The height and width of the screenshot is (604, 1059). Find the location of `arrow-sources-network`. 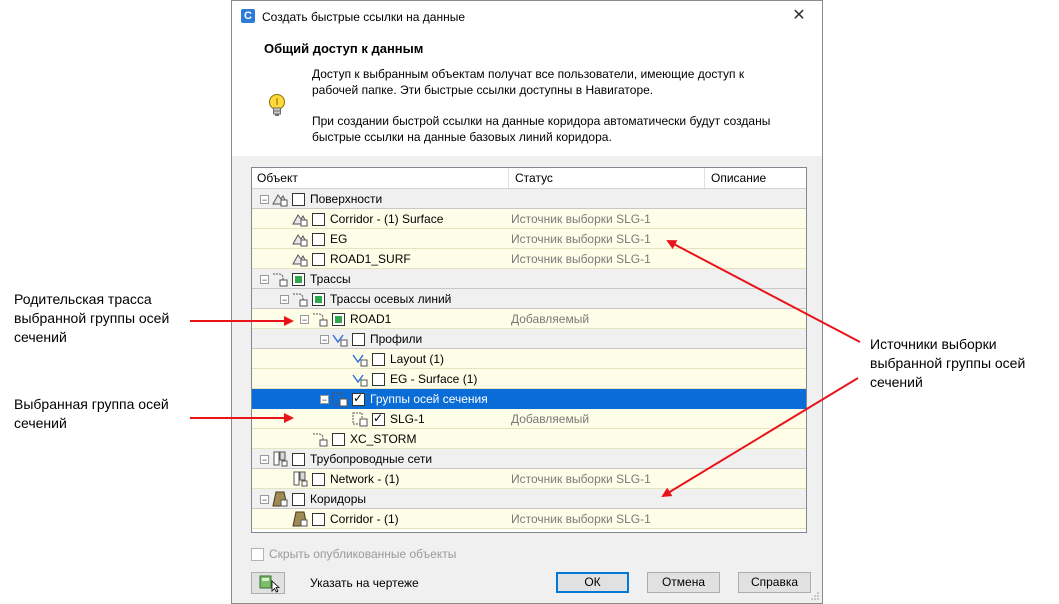

arrow-sources-network is located at coordinates (760, 437).